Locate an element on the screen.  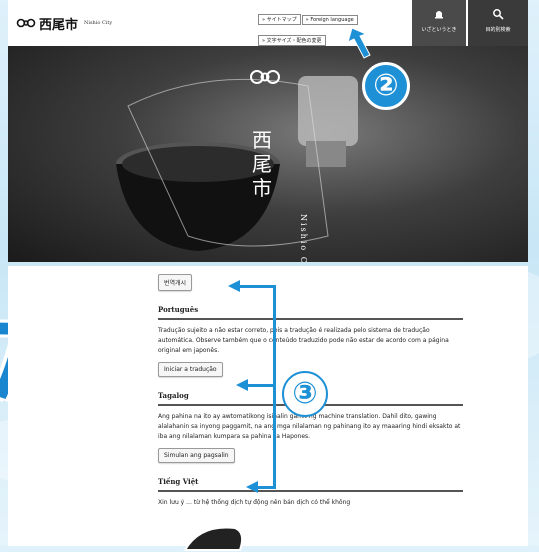
sitemap-label: サイトマップ is located at coordinates (281, 20).